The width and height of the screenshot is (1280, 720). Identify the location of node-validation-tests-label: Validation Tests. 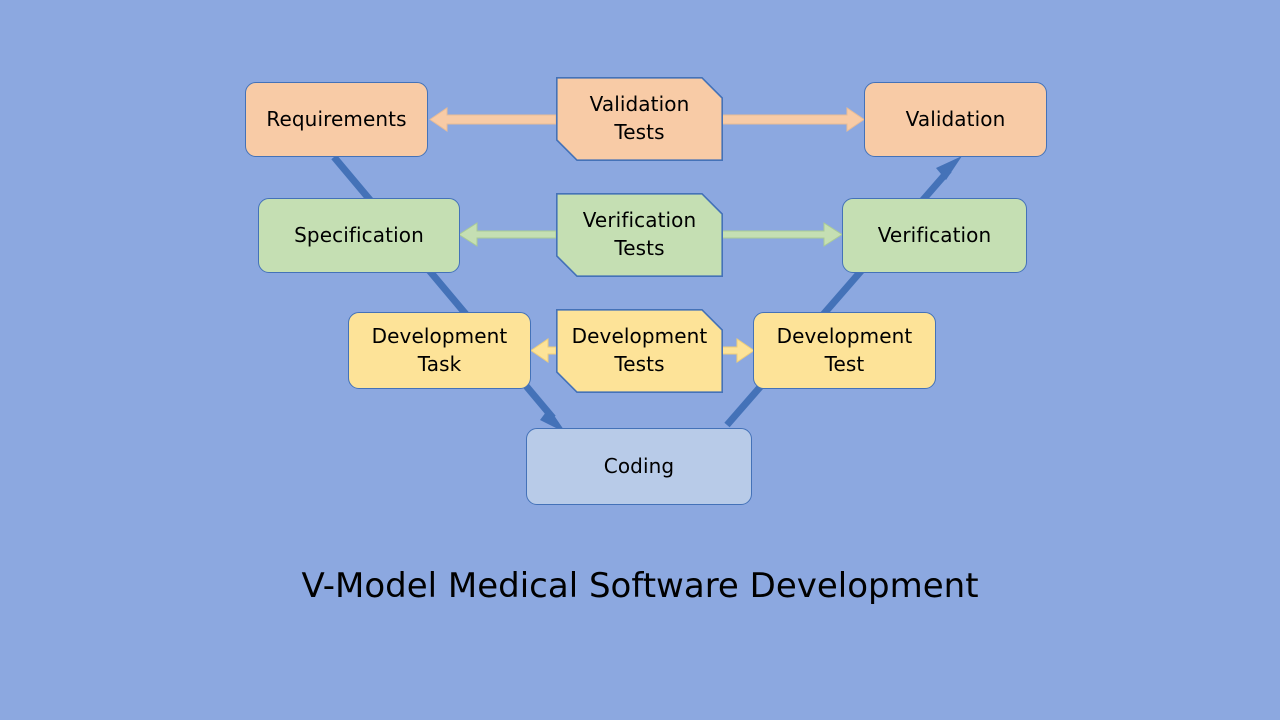
(639, 118).